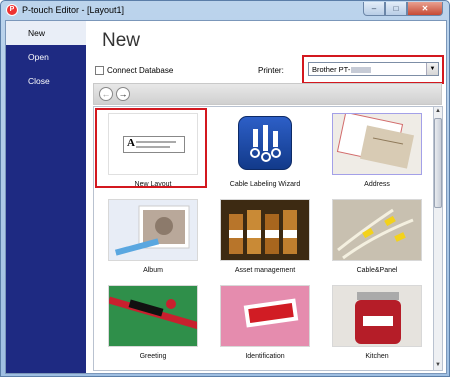  Describe the element at coordinates (425, 9) in the screenshot. I see `close-window-button: ✕` at that location.